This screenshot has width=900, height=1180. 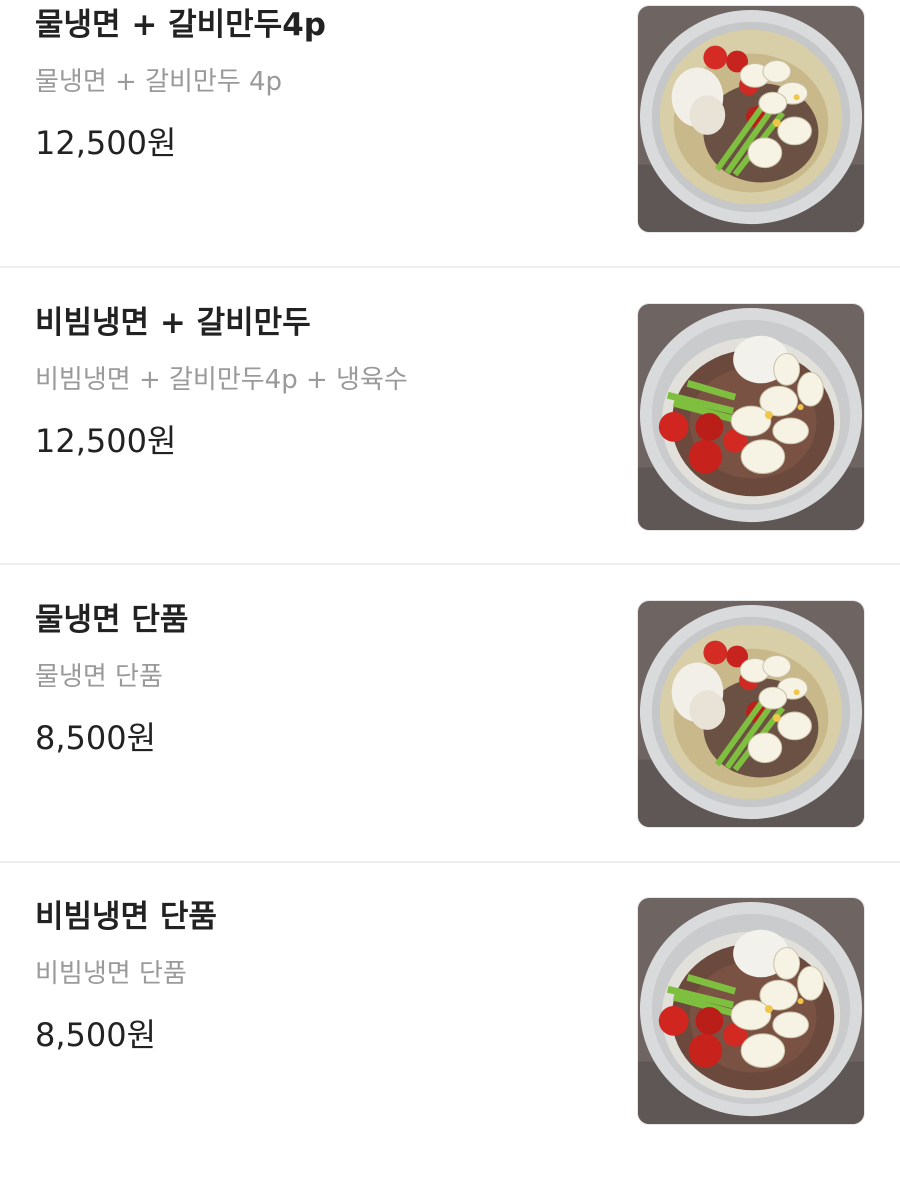 What do you see at coordinates (126, 917) in the screenshot?
I see `item-name: 비빔냉면 단품` at bounding box center [126, 917].